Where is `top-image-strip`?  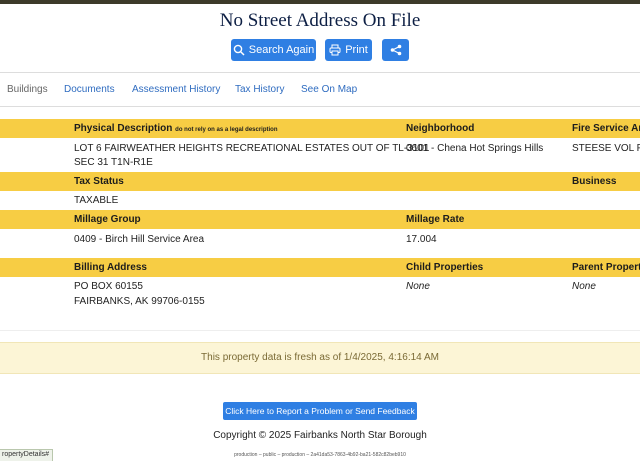
top-image-strip is located at coordinates (320, 2).